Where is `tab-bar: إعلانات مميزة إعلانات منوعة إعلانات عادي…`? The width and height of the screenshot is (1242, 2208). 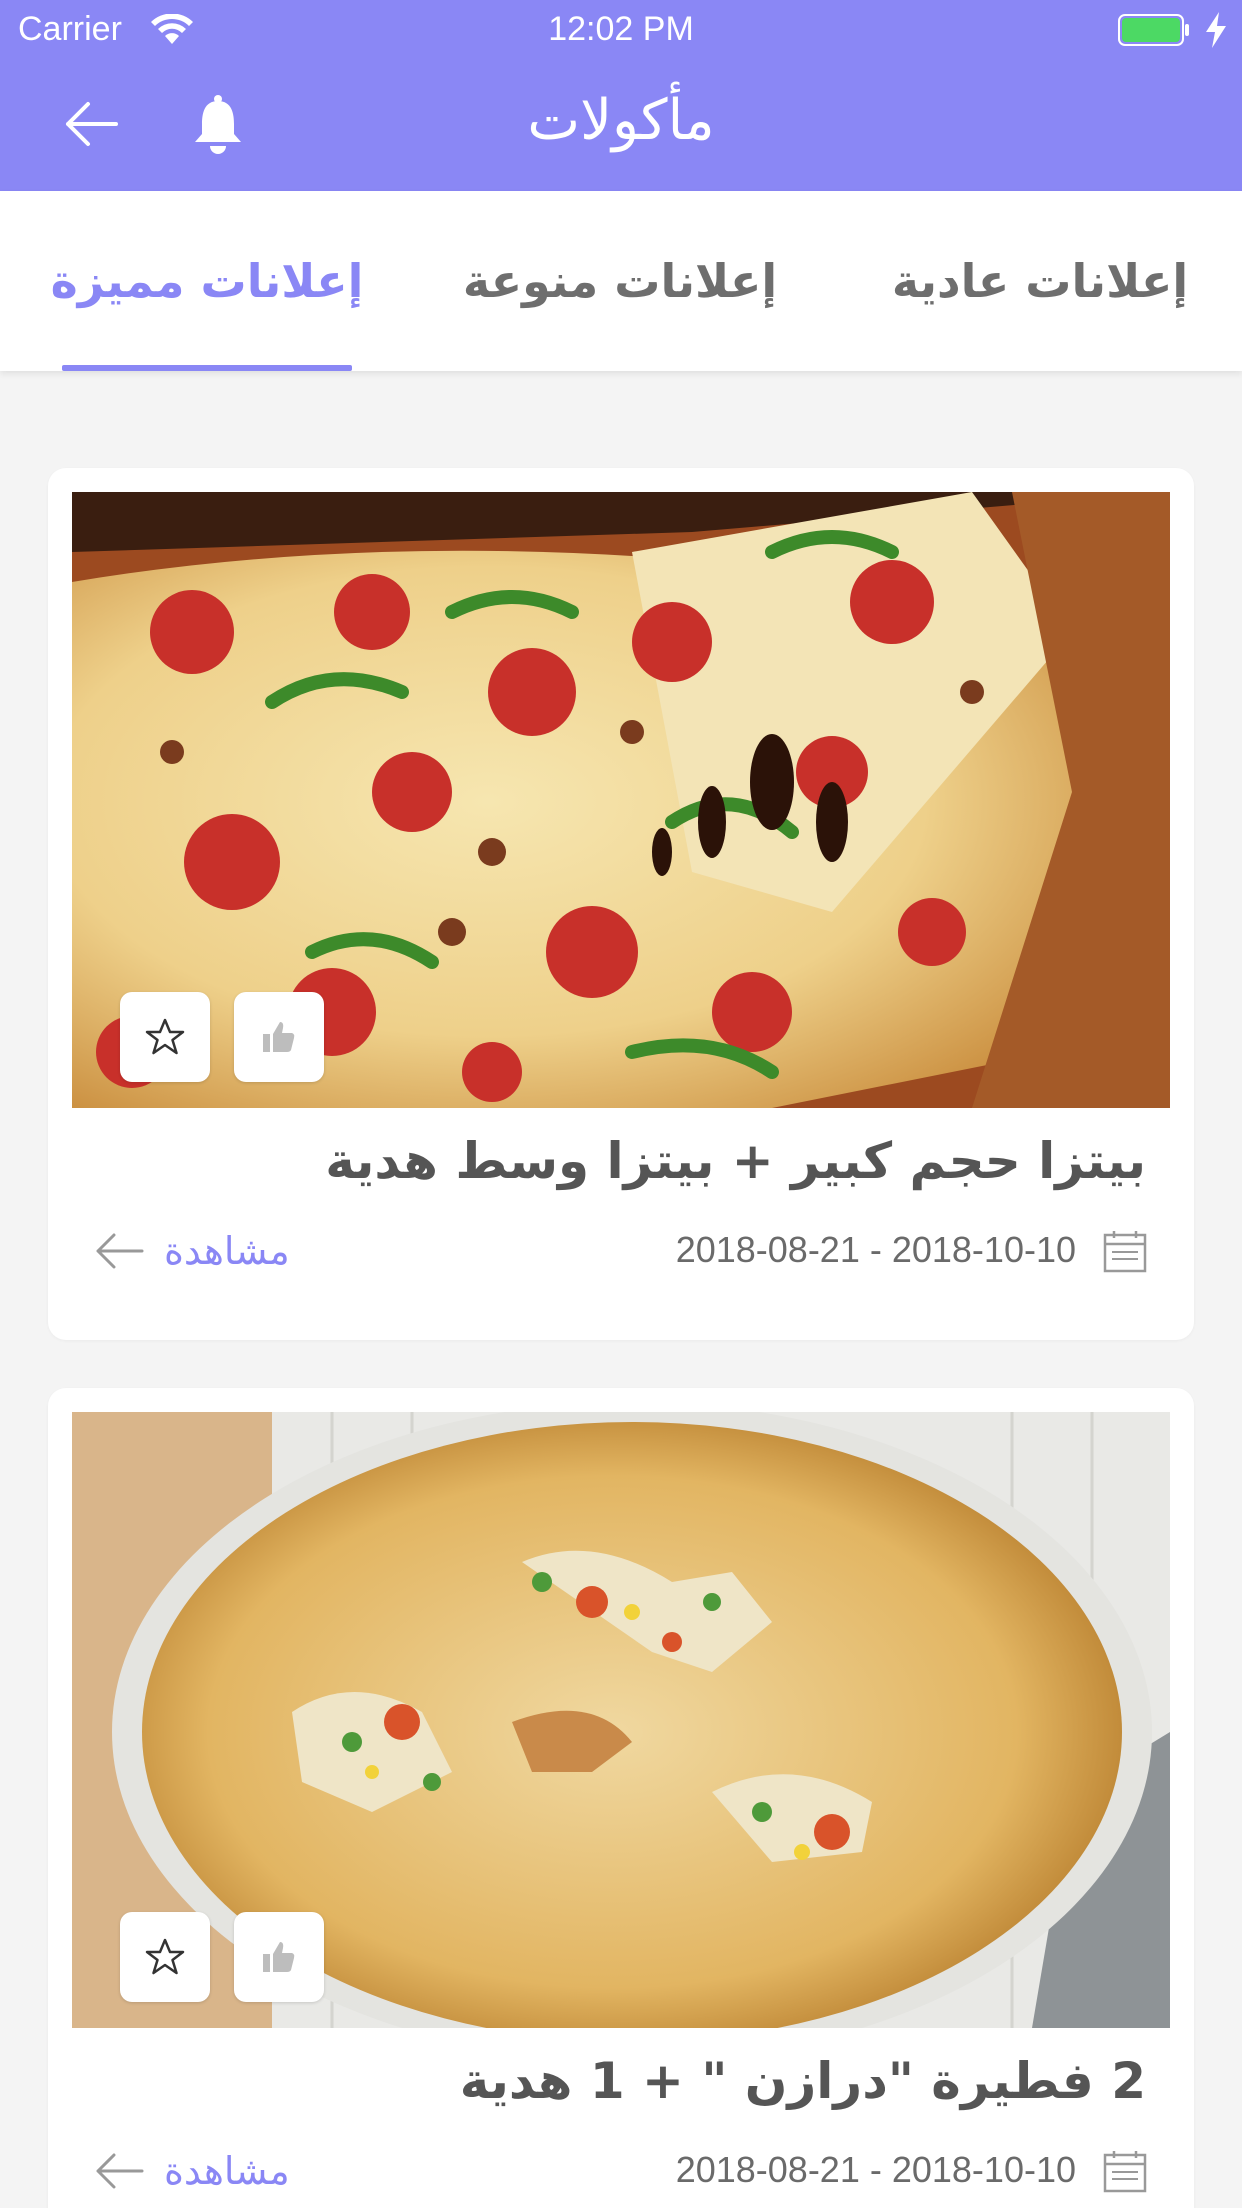
tab-bar: إعلانات مميزة إعلانات منوعة إعلانات عادي… is located at coordinates (621, 281).